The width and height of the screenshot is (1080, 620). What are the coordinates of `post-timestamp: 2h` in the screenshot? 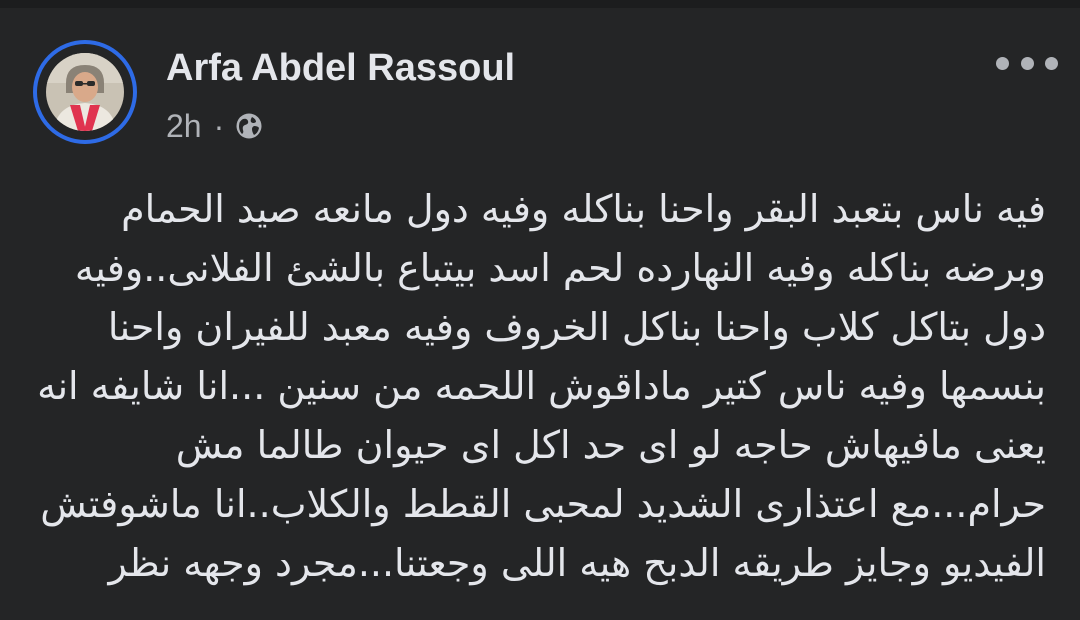 It's located at (184, 126).